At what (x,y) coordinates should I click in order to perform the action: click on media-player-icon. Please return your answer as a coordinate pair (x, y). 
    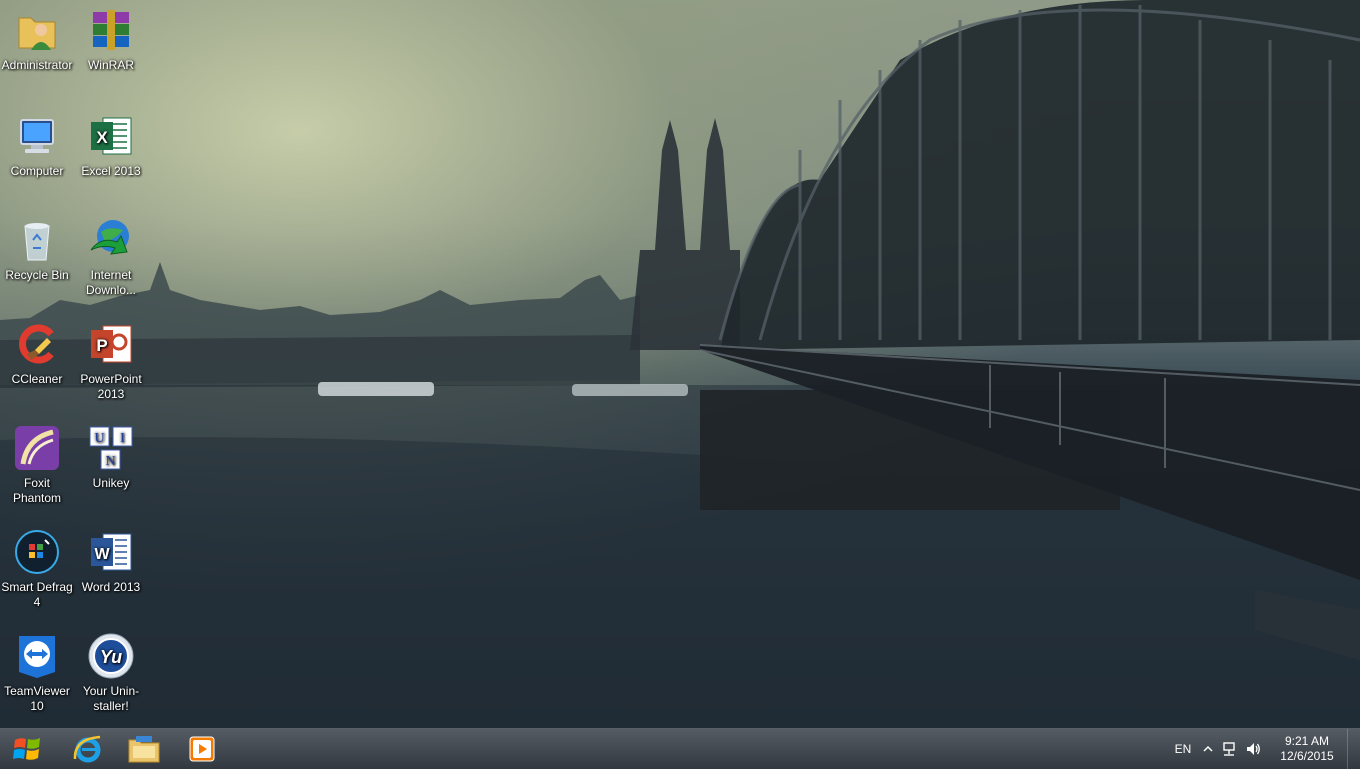
    Looking at the image, I should click on (202, 749).